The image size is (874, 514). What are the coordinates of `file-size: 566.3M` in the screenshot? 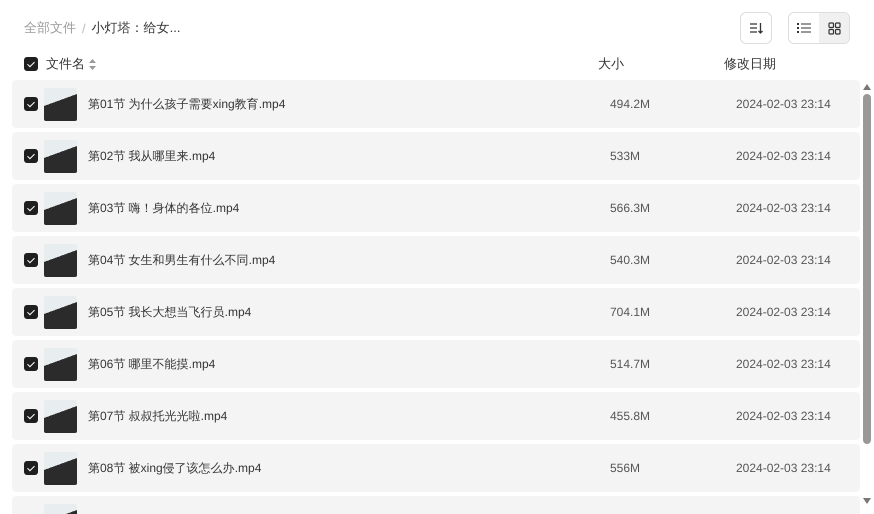 It's located at (631, 208).